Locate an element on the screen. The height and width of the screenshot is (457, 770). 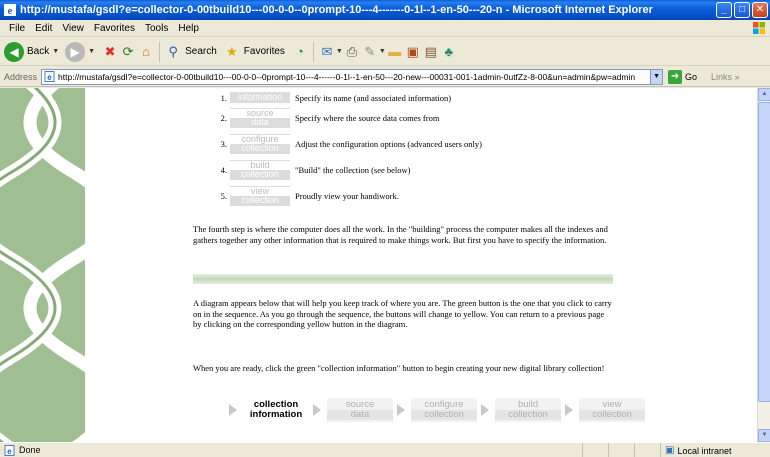
status-panels: ▣ Local intranet is located at coordinates (676, 450).